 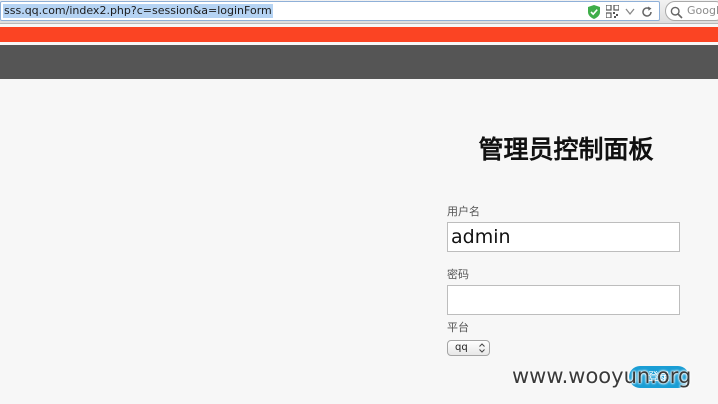 I want to click on platform-select: qq, so click(x=468, y=348).